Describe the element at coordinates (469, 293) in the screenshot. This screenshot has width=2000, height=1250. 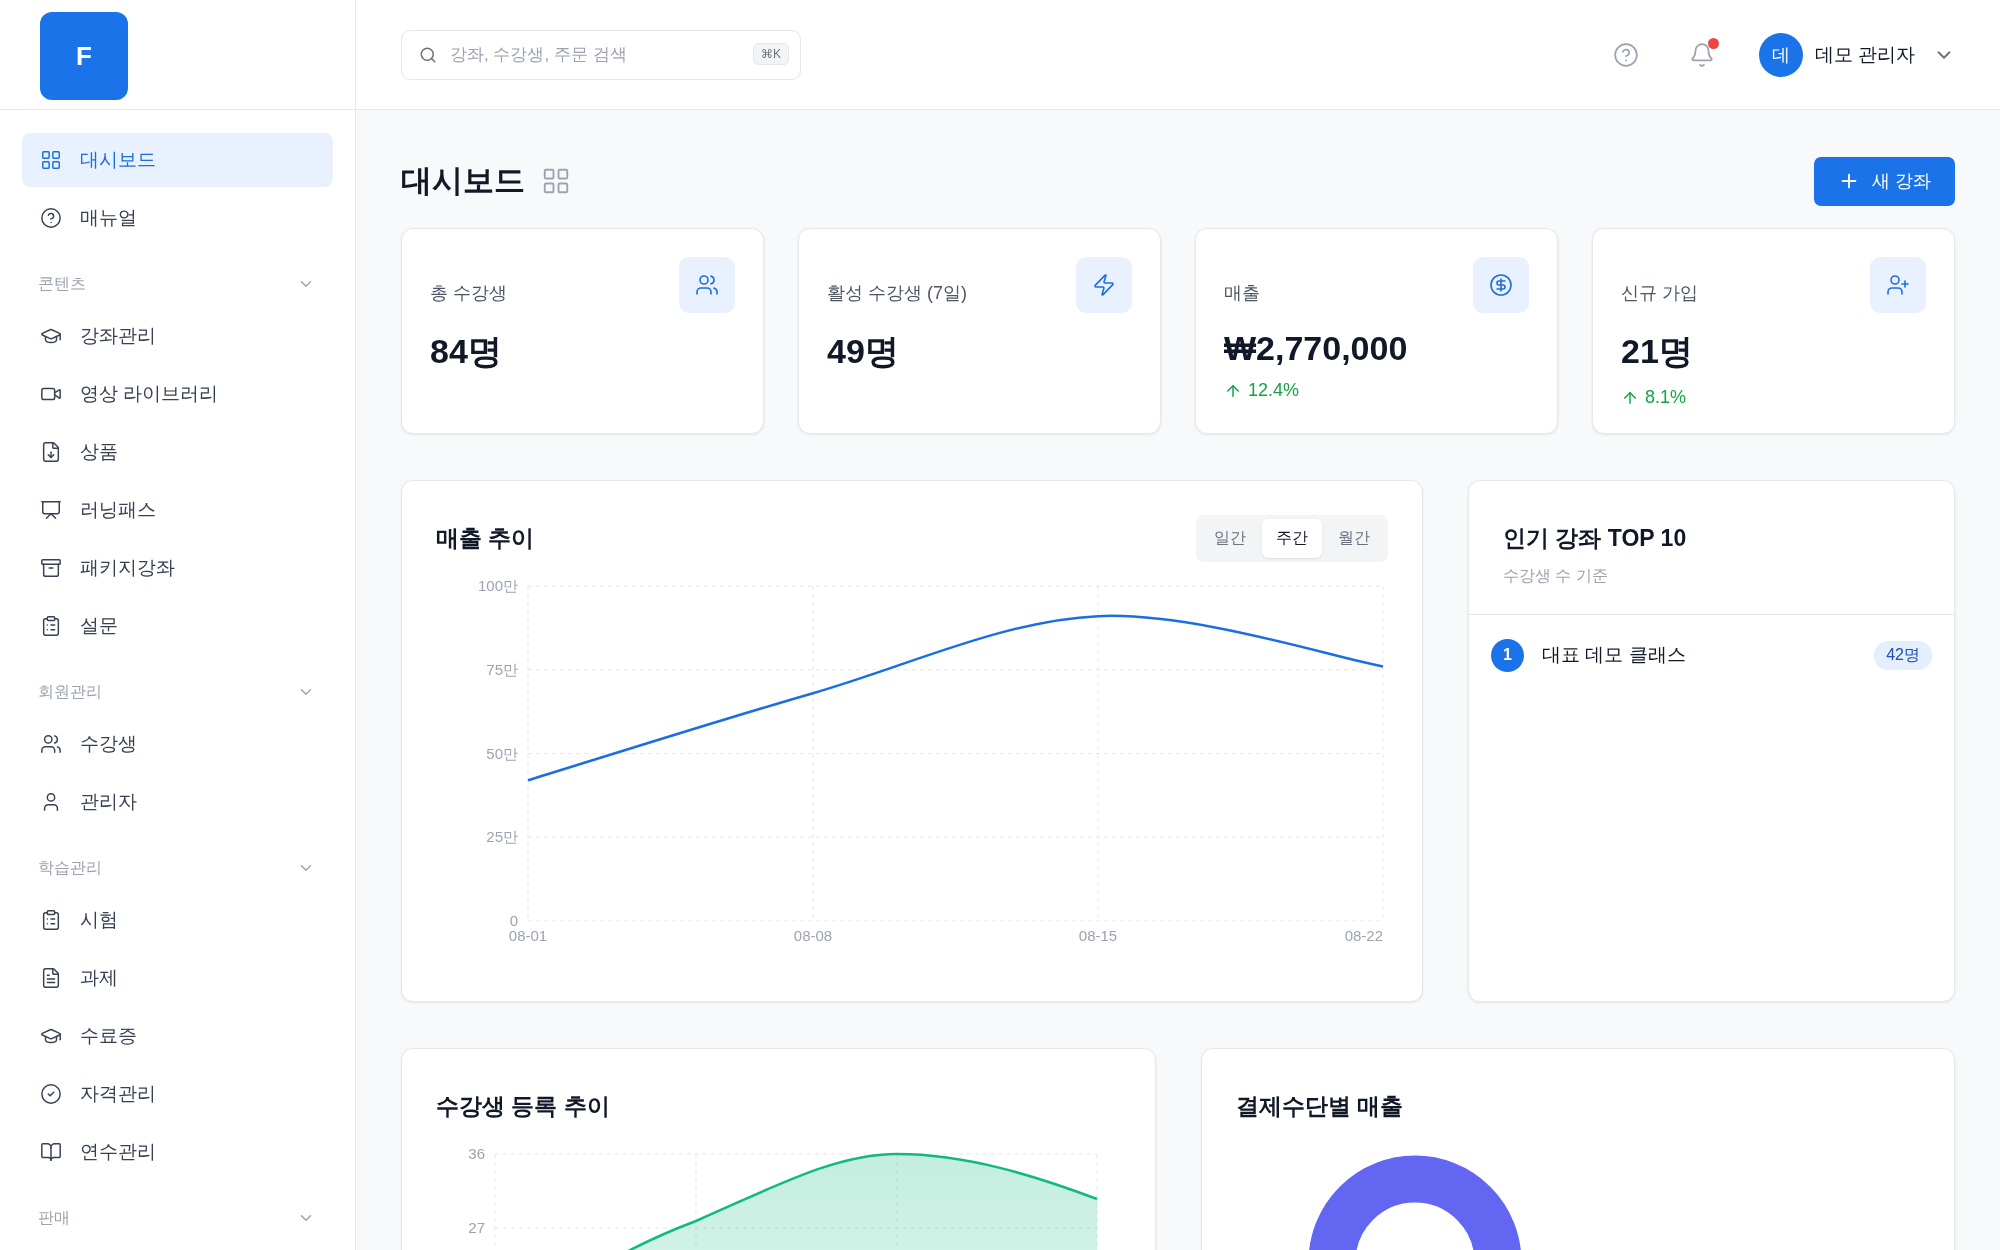
I see `stat-label: 총 수강생` at that location.